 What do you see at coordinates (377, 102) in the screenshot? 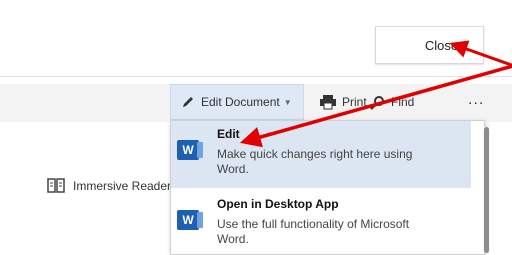
I see `search-icon` at bounding box center [377, 102].